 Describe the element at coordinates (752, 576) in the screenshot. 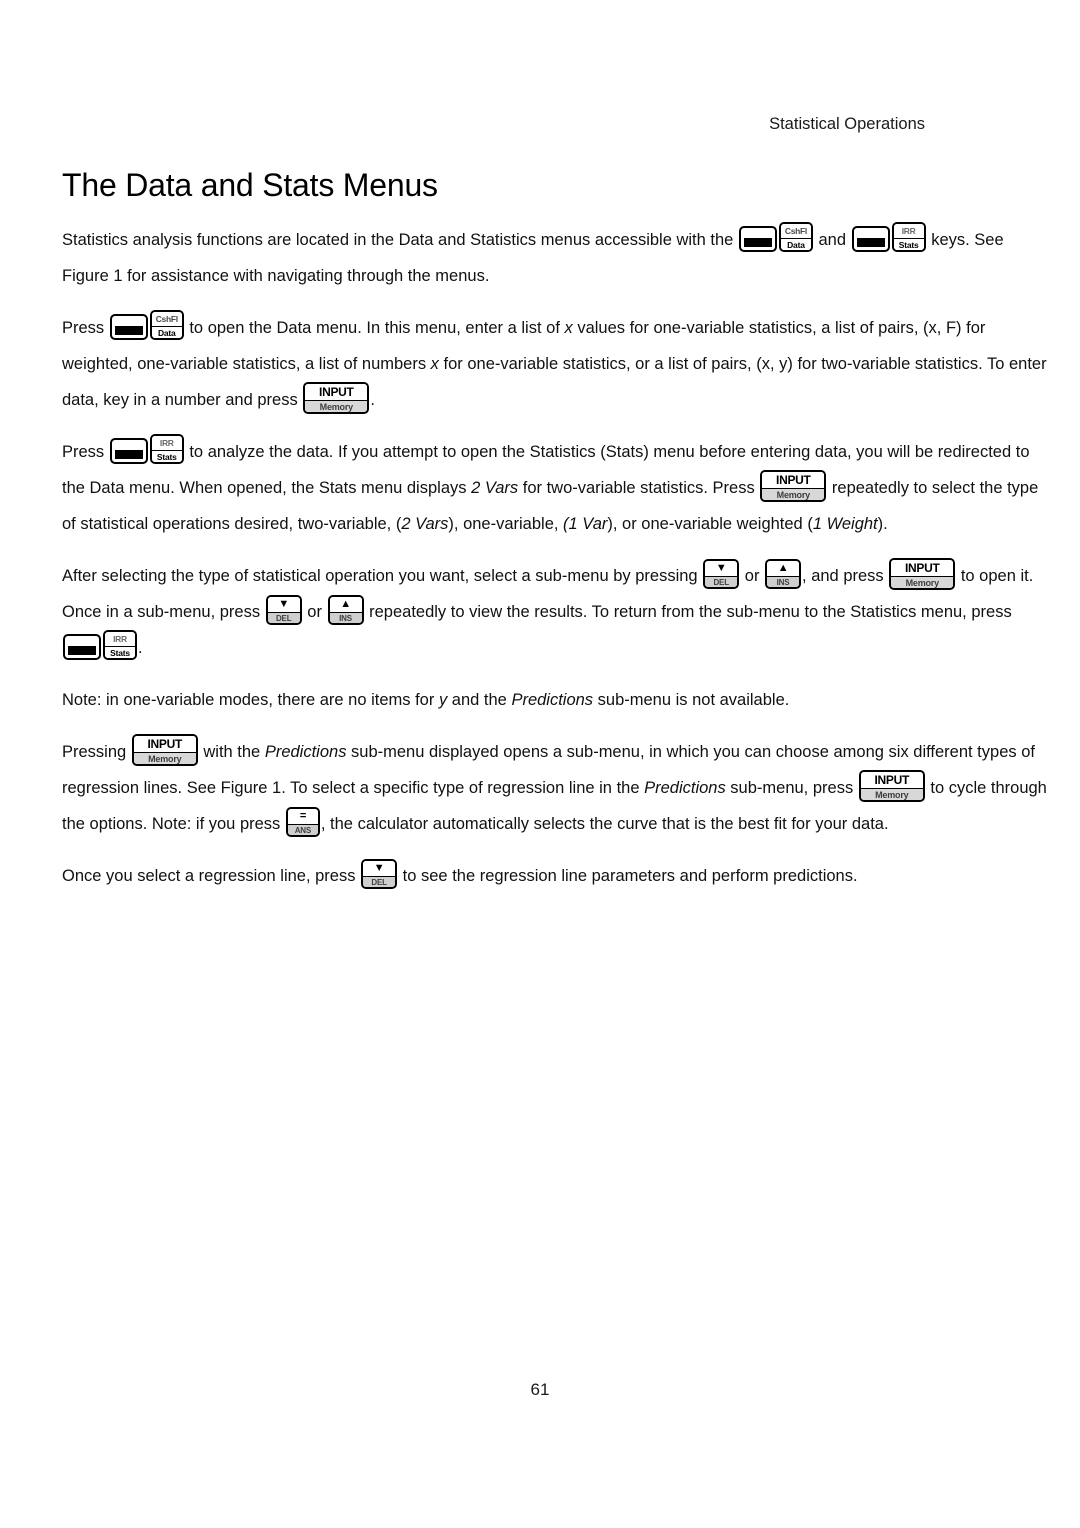

I see `p4-text-2: or` at that location.